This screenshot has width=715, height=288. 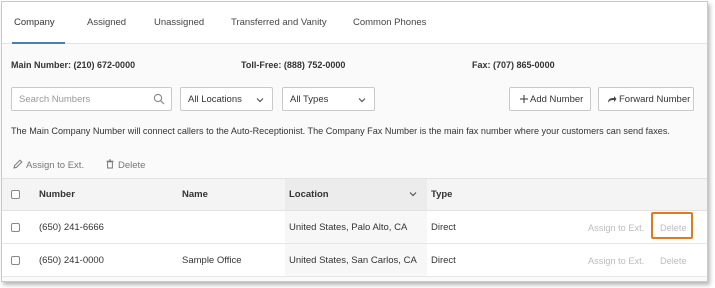 I want to click on forward-number-label: Forward Number, so click(x=655, y=99).